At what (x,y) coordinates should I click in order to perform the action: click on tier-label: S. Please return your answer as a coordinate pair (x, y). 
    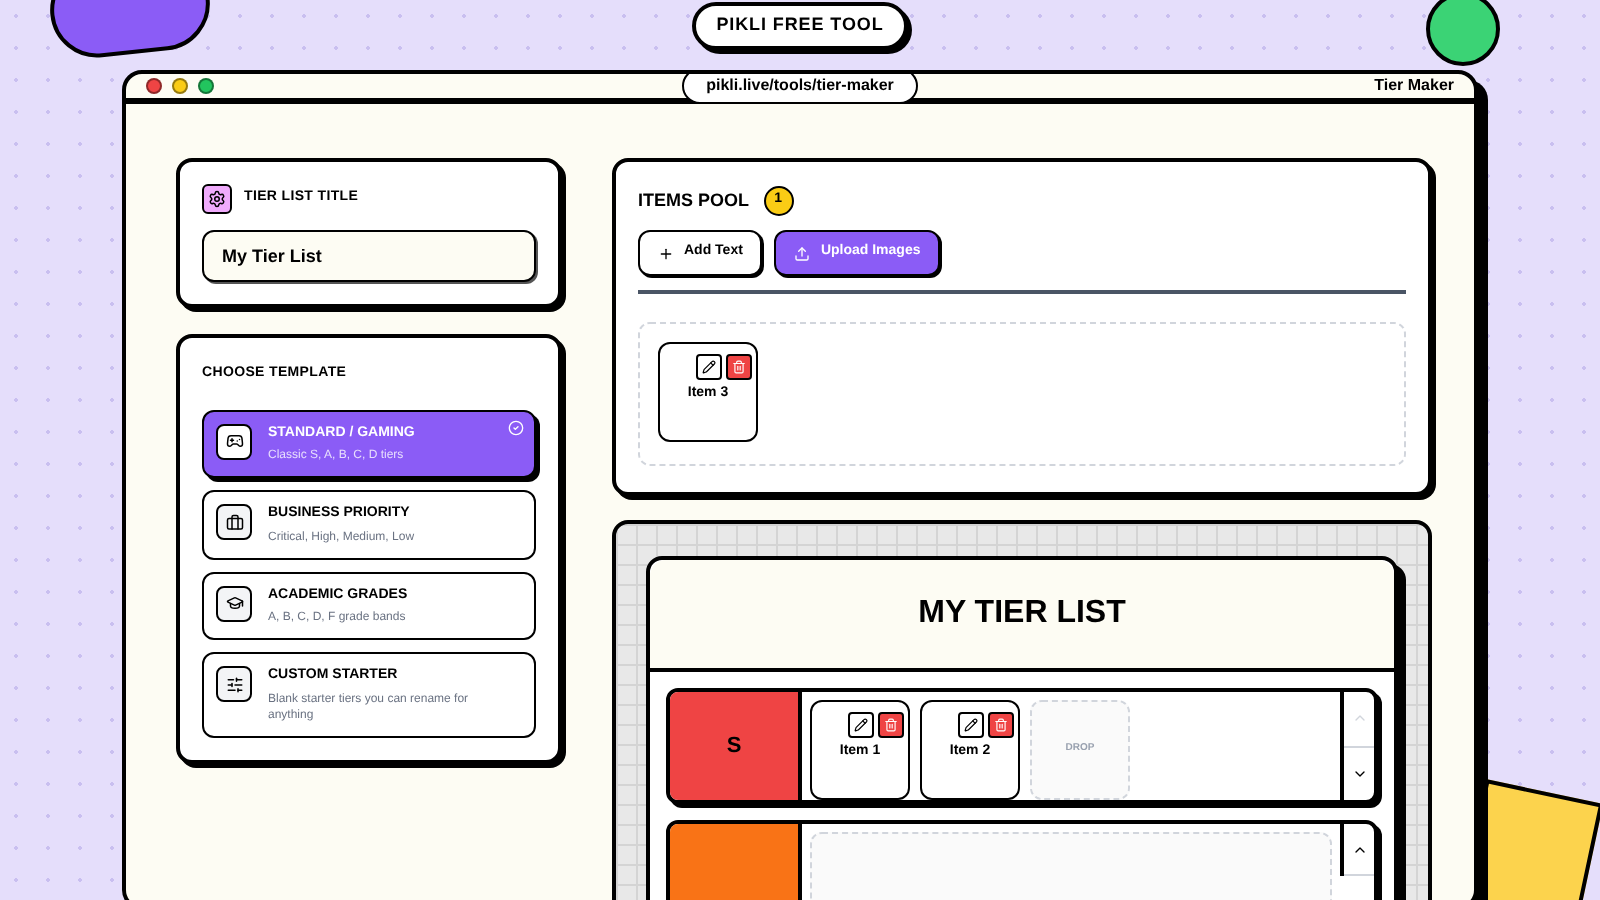
    Looking at the image, I should click on (736, 746).